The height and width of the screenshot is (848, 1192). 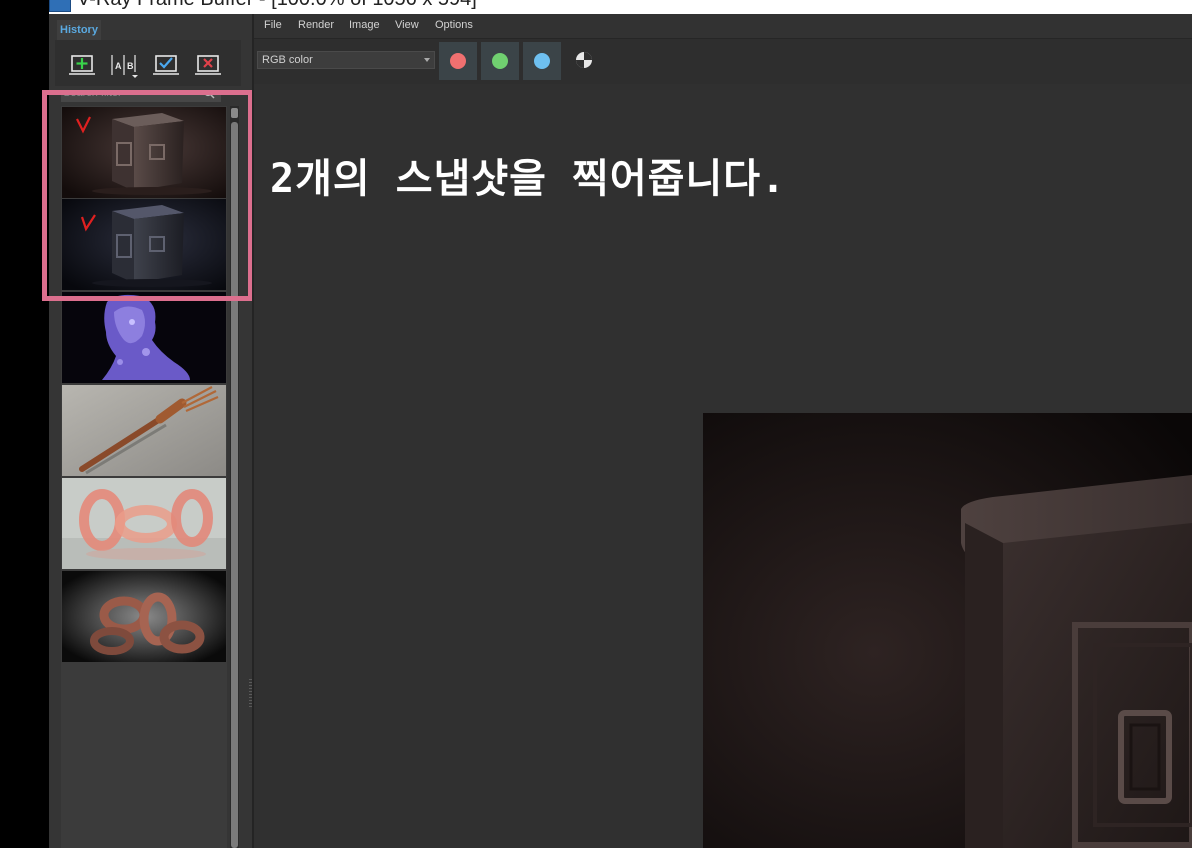 I want to click on search-icon, so click(x=209, y=94).